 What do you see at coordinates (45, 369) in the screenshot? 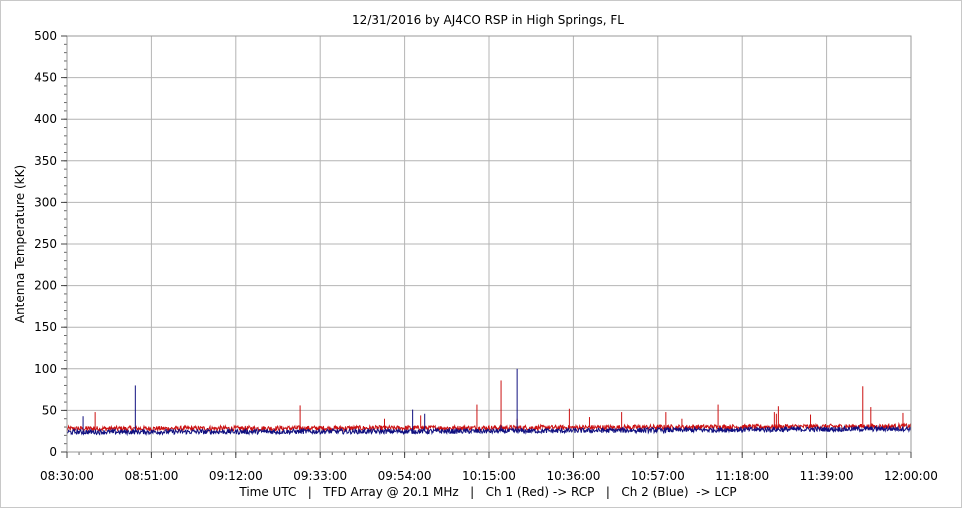
I see `y-tick-label: 100` at bounding box center [45, 369].